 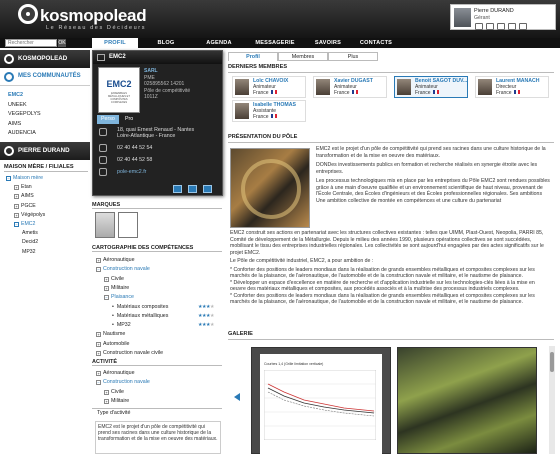 What do you see at coordinates (350, 87) in the screenshot?
I see `member-card: Xavier DUGAST Animateur France` at bounding box center [350, 87].